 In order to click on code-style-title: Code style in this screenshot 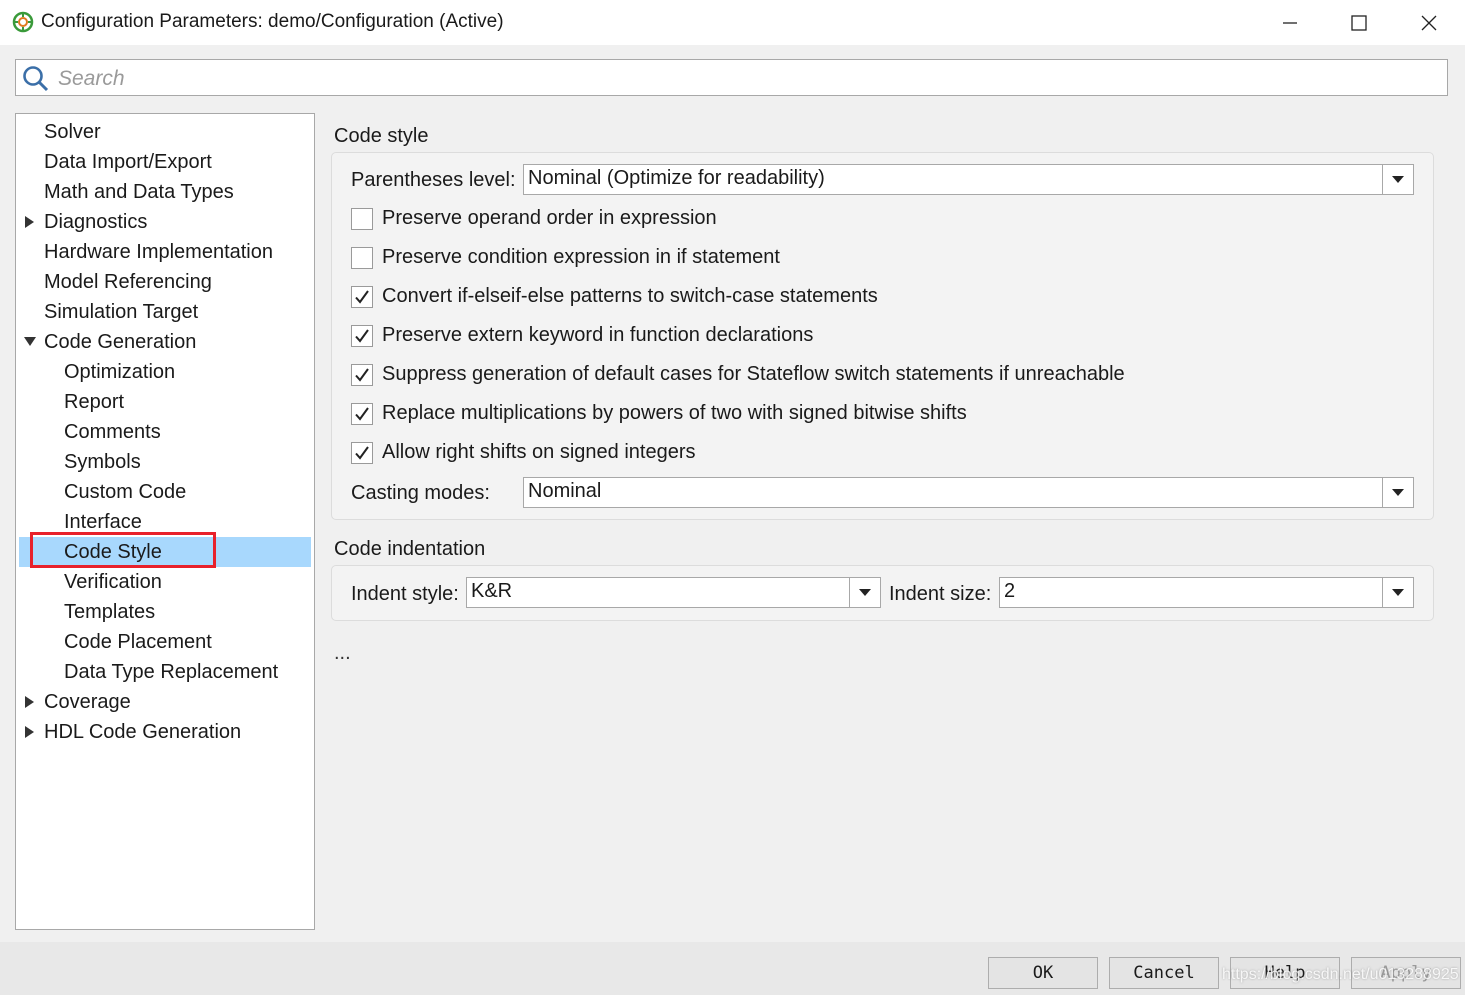, I will do `click(381, 136)`.